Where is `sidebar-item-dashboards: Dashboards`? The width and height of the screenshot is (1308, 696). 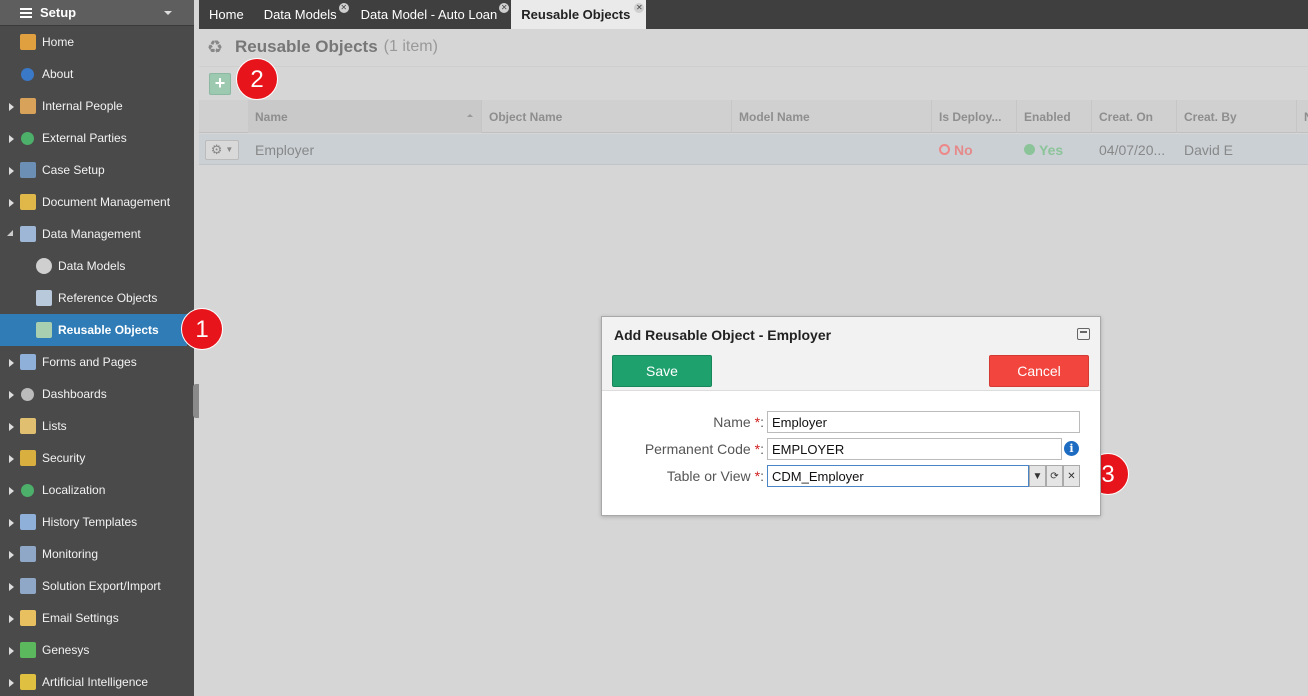 sidebar-item-dashboards: Dashboards is located at coordinates (97, 394).